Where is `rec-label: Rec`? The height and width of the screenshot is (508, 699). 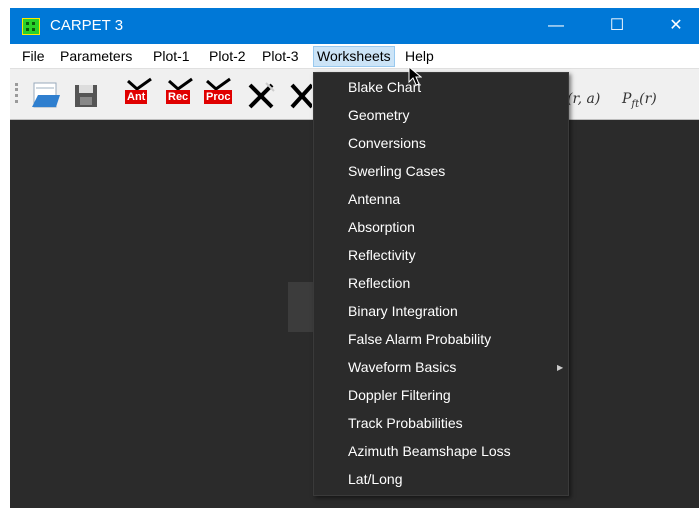
rec-label: Rec is located at coordinates (178, 97).